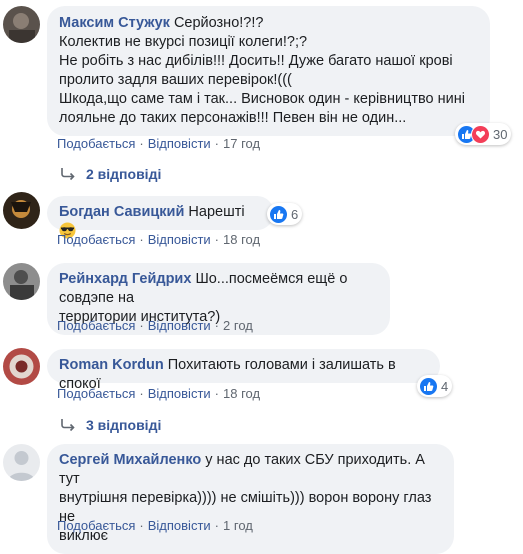 The image size is (523, 554). What do you see at coordinates (114, 23) in the screenshot?
I see `comment-author: Максим Стужук` at bounding box center [114, 23].